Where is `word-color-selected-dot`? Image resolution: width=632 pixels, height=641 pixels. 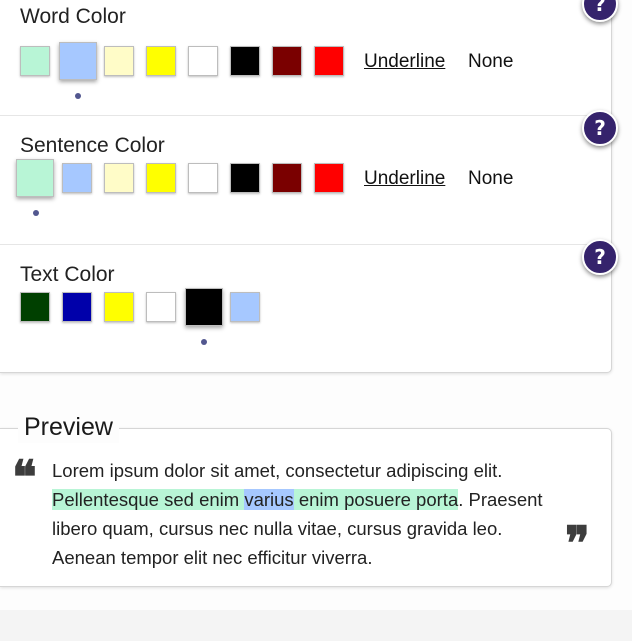
word-color-selected-dot is located at coordinates (78, 96).